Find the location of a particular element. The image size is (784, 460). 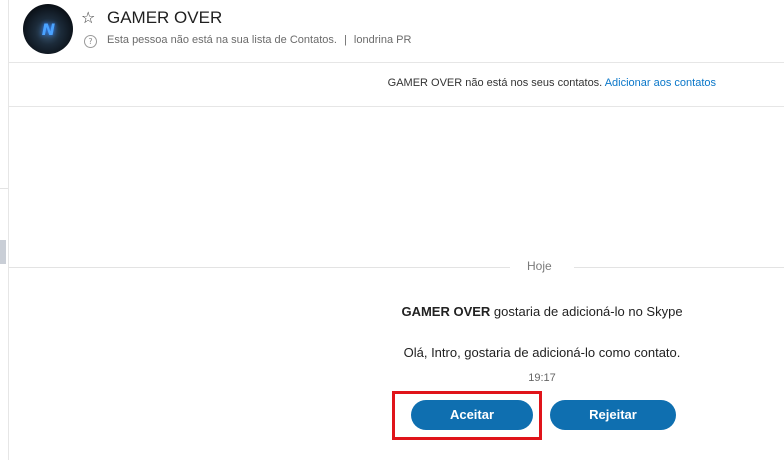

accept-button: Aceitar is located at coordinates (472, 415).